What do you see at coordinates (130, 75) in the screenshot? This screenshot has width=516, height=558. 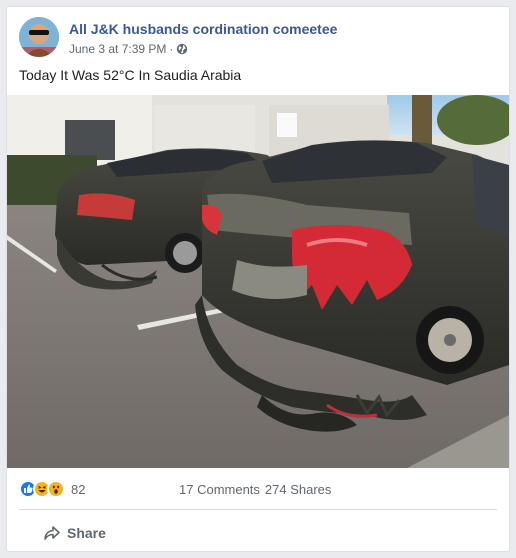 I see `post-text: Today It Was 52°C In Saudia Arabia` at bounding box center [130, 75].